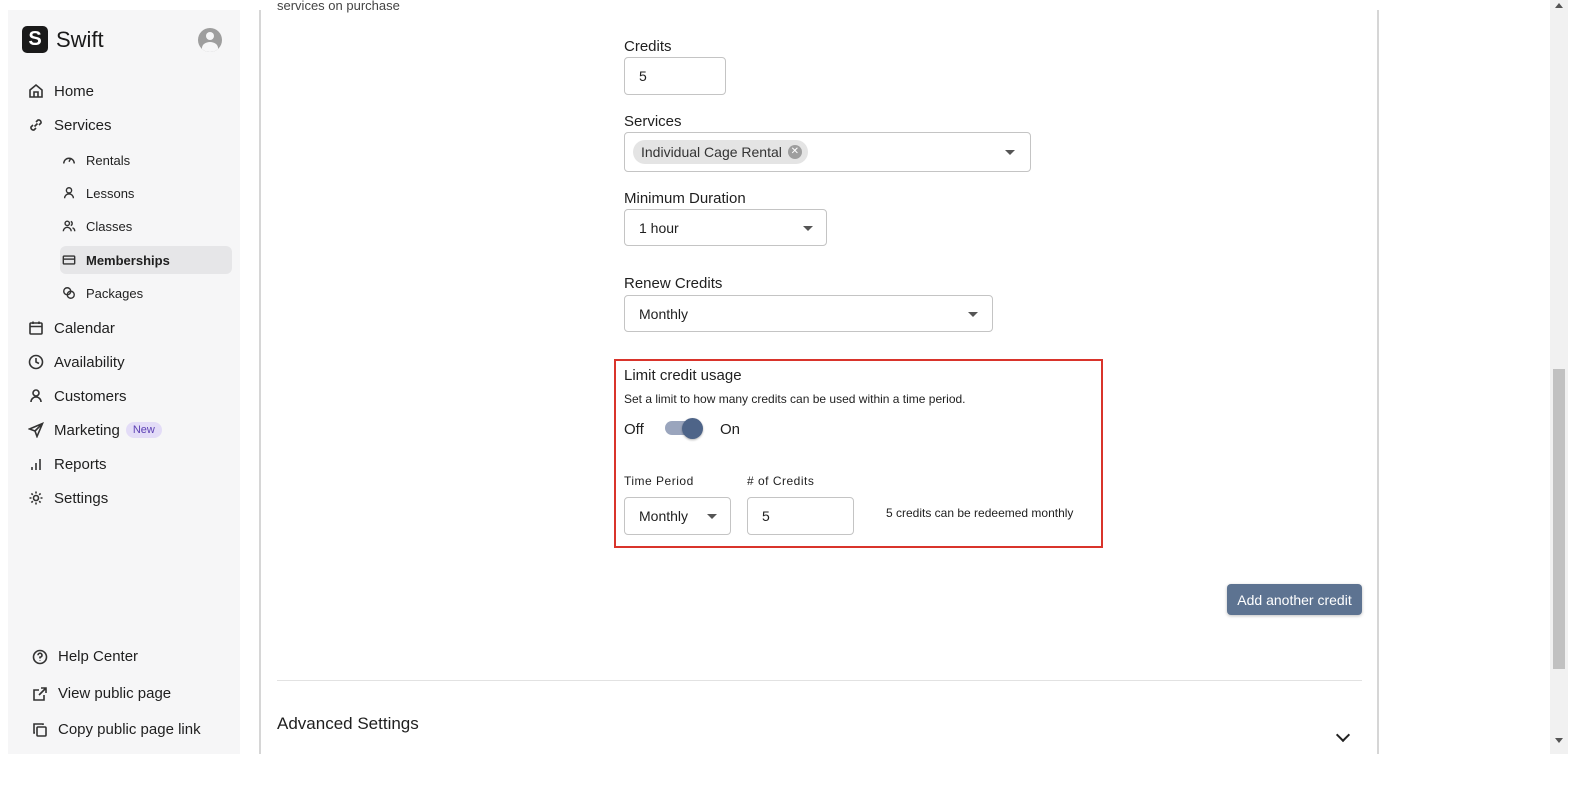 The height and width of the screenshot is (788, 1590). Describe the element at coordinates (129, 729) in the screenshot. I see `footer-link-label: Copy public page link` at that location.